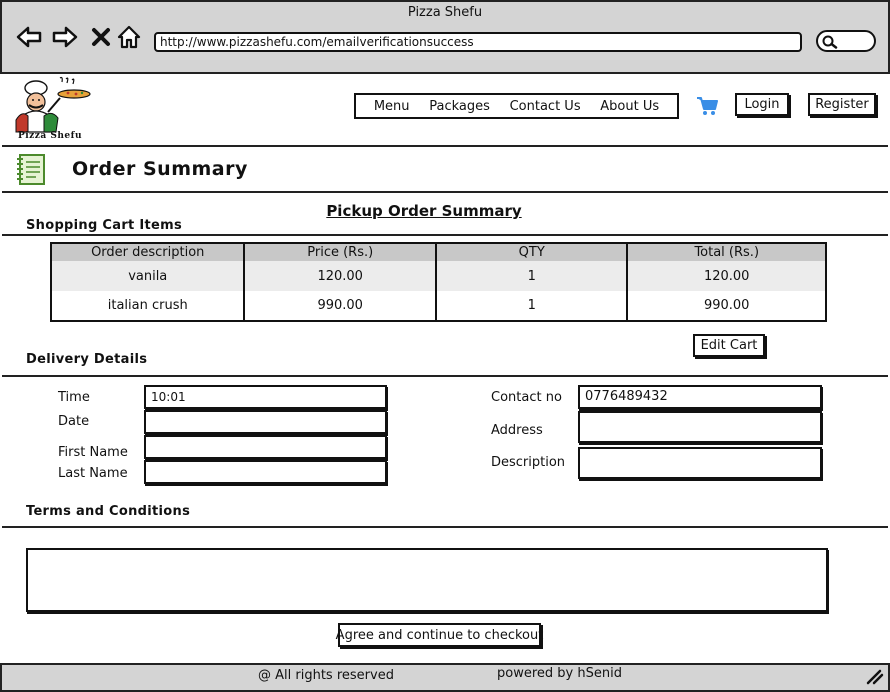  Describe the element at coordinates (148, 306) in the screenshot. I see `cell-description: italian crush` at that location.